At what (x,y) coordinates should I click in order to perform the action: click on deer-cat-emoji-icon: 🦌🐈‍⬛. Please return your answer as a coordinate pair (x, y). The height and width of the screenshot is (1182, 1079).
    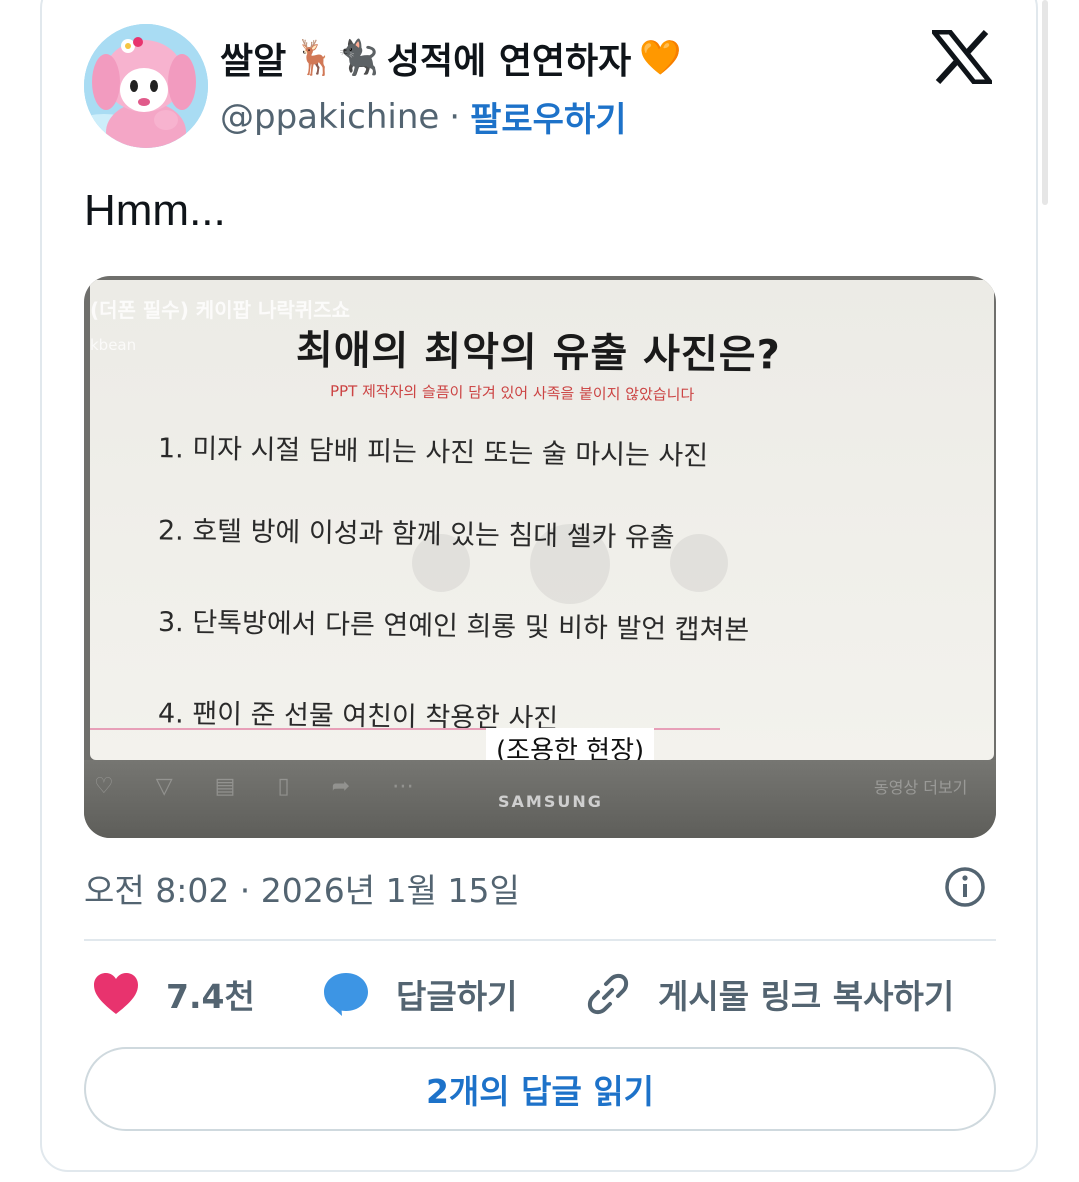
    Looking at the image, I should click on (336, 58).